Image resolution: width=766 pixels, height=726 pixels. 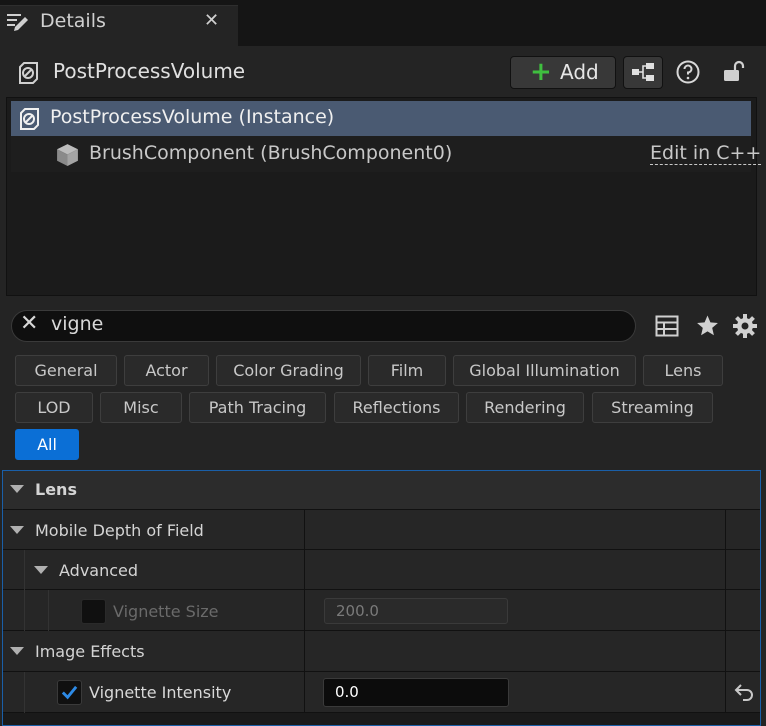 I want to click on filter-general: General, so click(x=66, y=370).